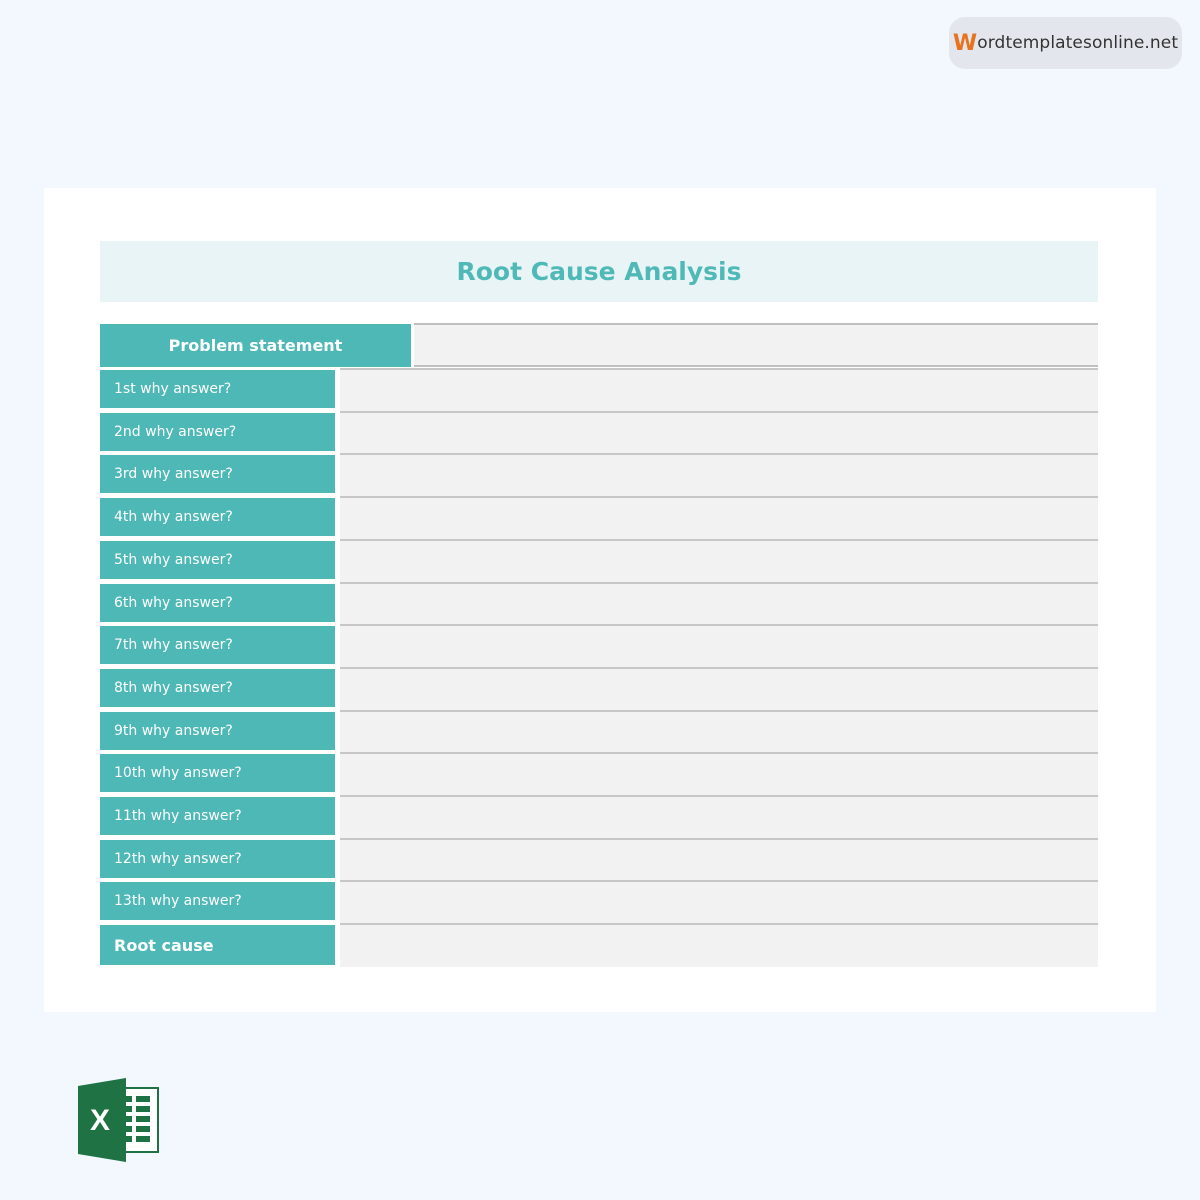 The width and height of the screenshot is (1200, 1200). I want to click on problem-statement-label: Problem statement, so click(255, 345).